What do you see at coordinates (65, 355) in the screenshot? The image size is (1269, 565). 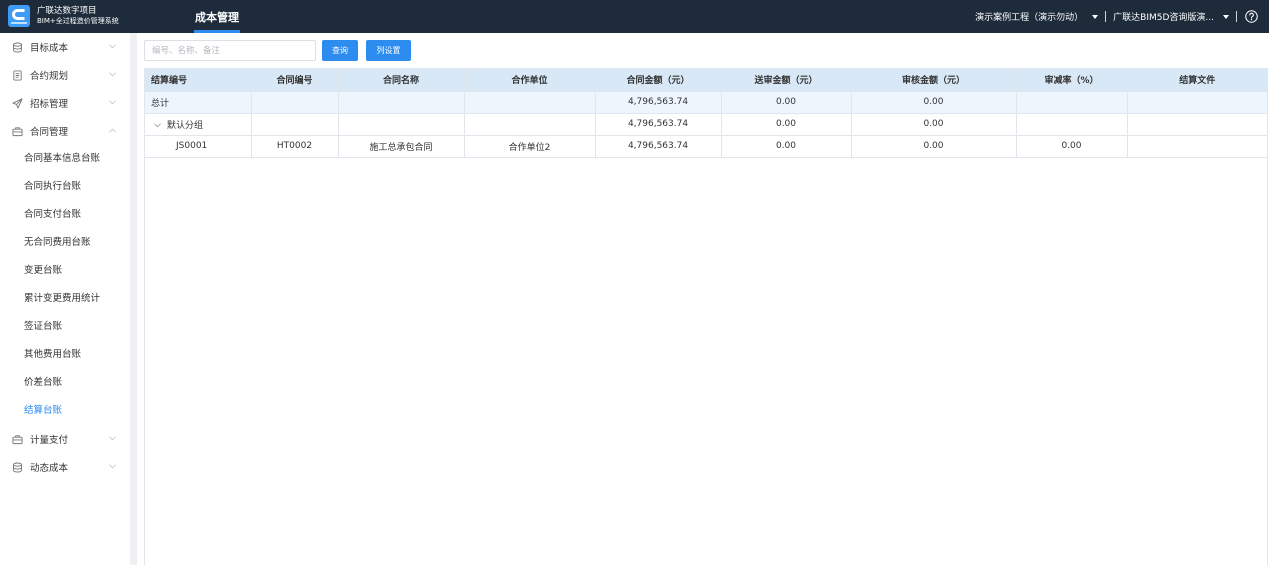 I see `sidebar-subitem-other-expense-ledger: 其他费用台账` at bounding box center [65, 355].